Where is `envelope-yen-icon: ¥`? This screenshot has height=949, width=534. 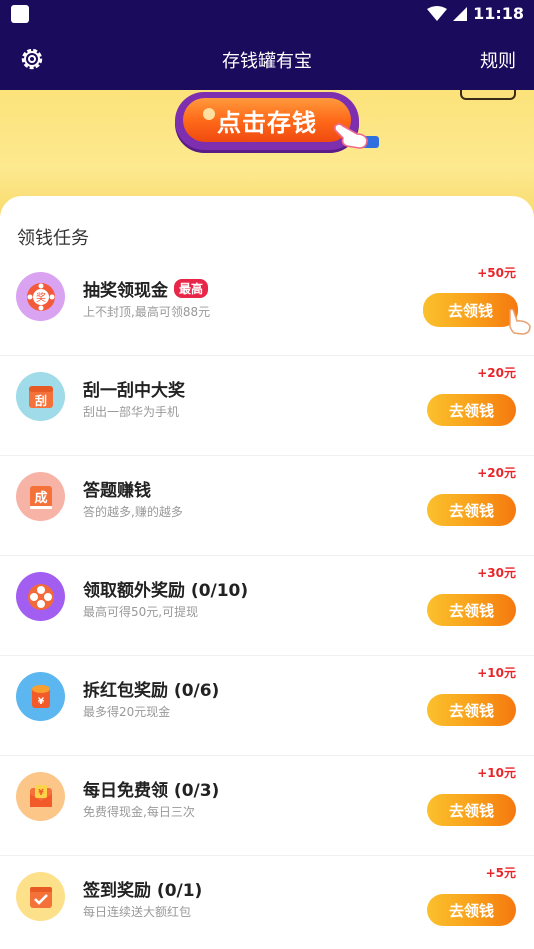 envelope-yen-icon: ¥ is located at coordinates (40, 796).